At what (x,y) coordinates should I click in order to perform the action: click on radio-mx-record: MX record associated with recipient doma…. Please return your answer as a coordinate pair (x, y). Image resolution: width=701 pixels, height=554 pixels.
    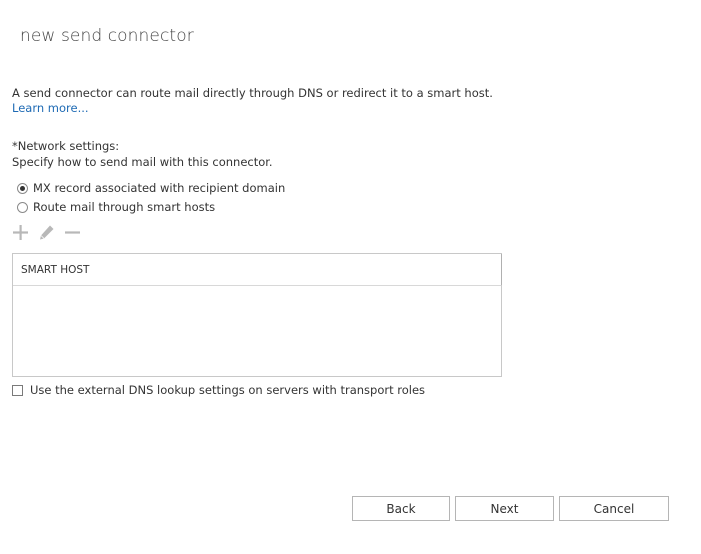
    Looking at the image, I should click on (151, 188).